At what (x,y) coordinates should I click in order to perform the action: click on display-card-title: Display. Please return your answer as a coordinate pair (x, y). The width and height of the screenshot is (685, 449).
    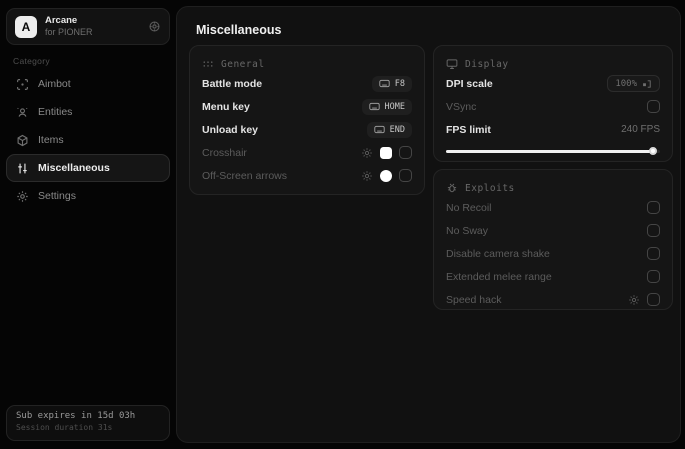
    Looking at the image, I should click on (487, 64).